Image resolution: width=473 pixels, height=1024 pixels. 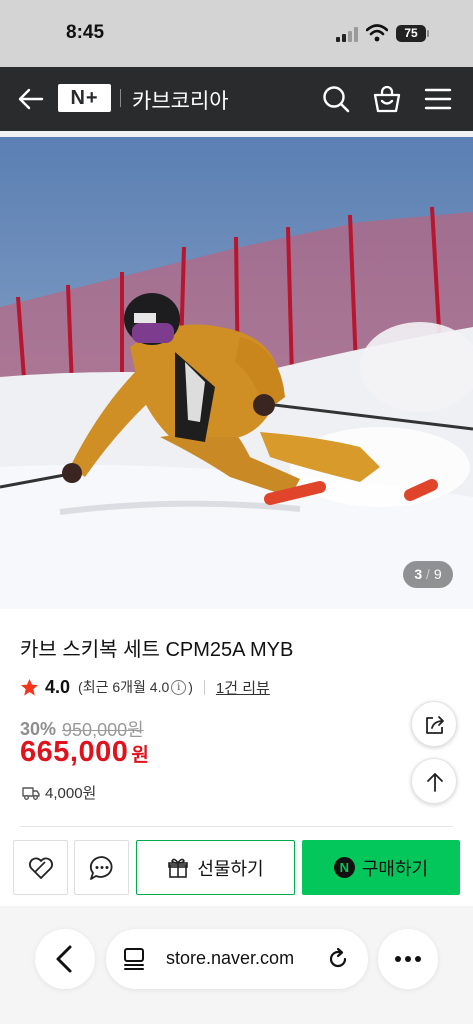 I want to click on chat-icon, so click(x=101, y=868).